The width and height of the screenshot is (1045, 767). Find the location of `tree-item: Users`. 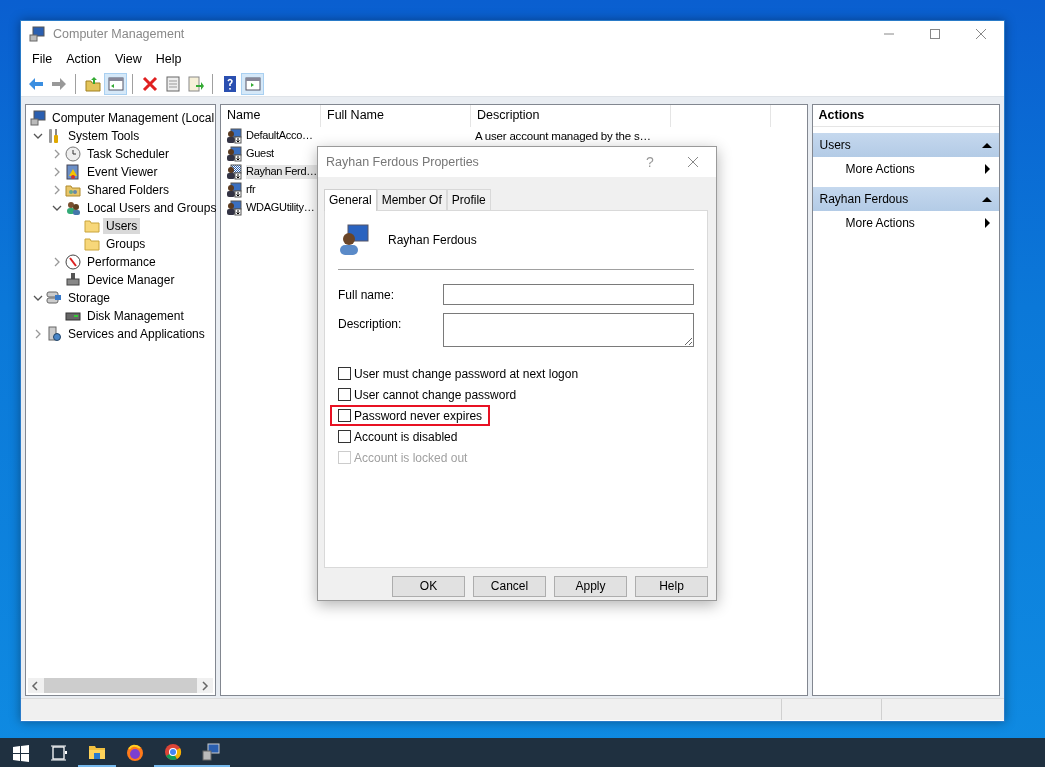

tree-item: Users is located at coordinates (122, 226).